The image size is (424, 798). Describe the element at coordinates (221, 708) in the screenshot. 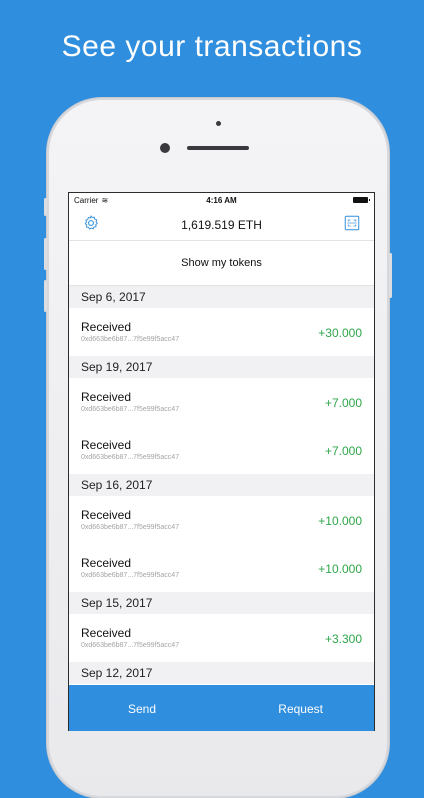

I see `bottom-tab-bar: Send Request` at that location.